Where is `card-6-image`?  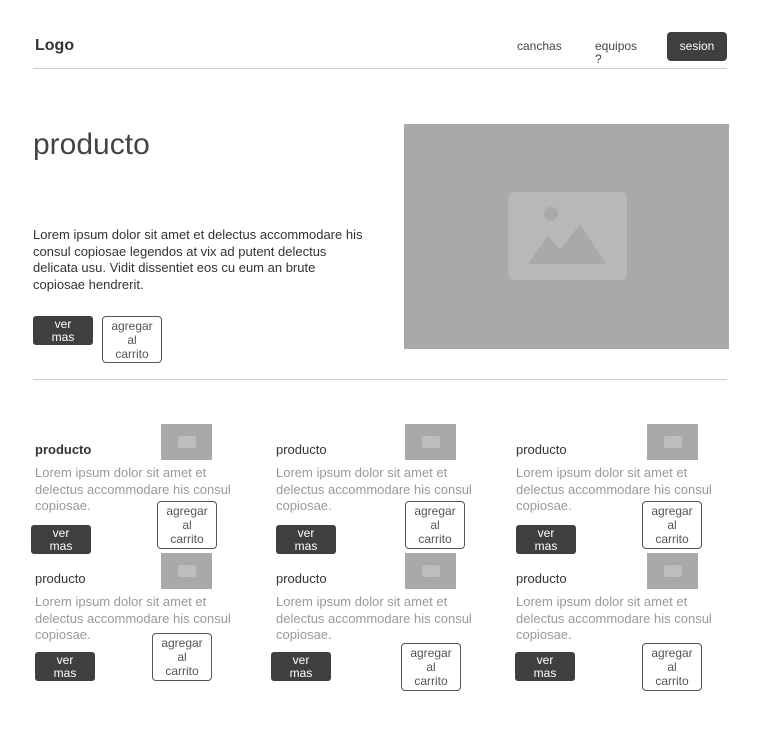
card-6-image is located at coordinates (672, 571).